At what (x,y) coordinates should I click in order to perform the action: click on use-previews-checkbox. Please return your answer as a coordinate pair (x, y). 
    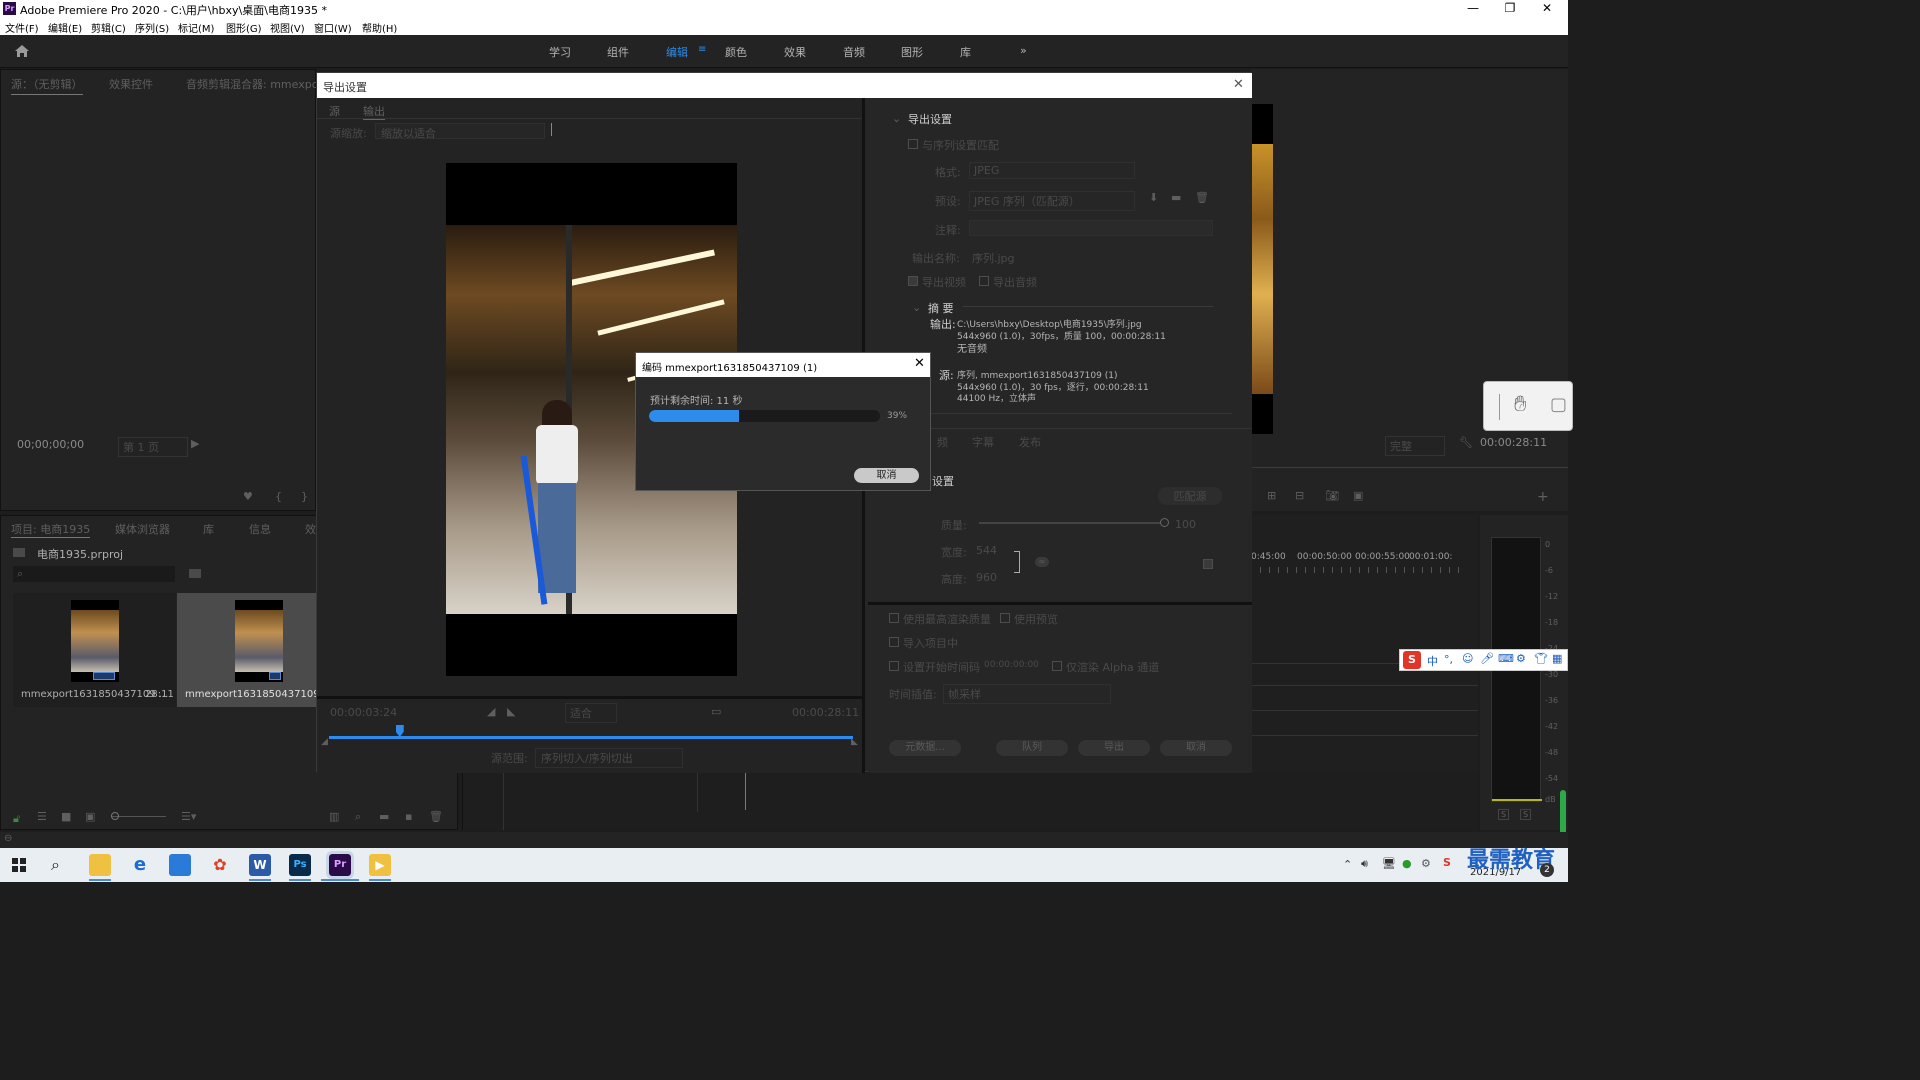
    Looking at the image, I should click on (1005, 618).